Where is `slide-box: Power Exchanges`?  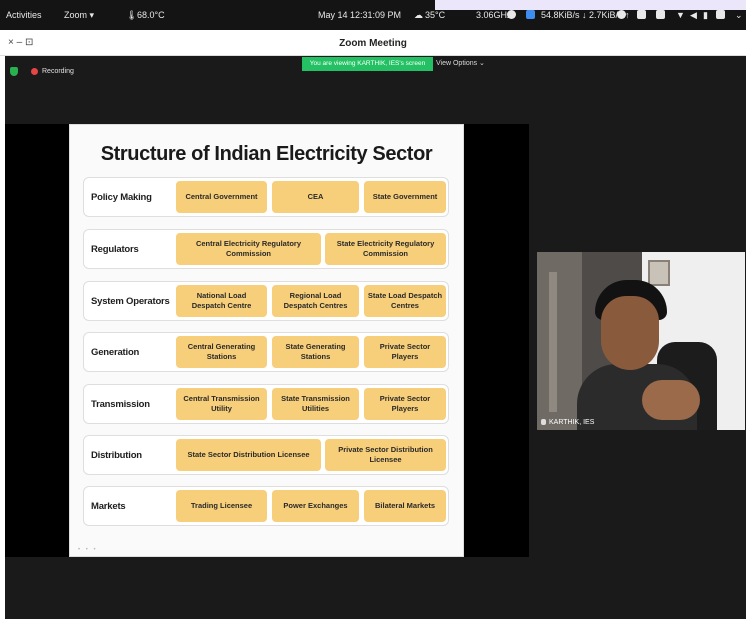
slide-box: Power Exchanges is located at coordinates (315, 506).